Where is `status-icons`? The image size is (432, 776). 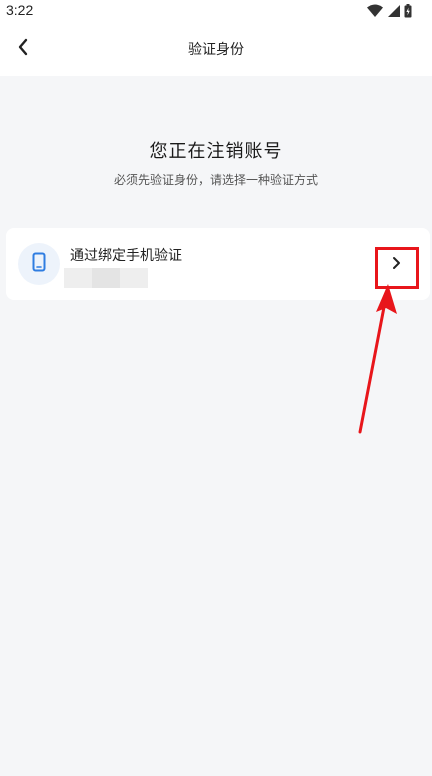
status-icons is located at coordinates (389, 12).